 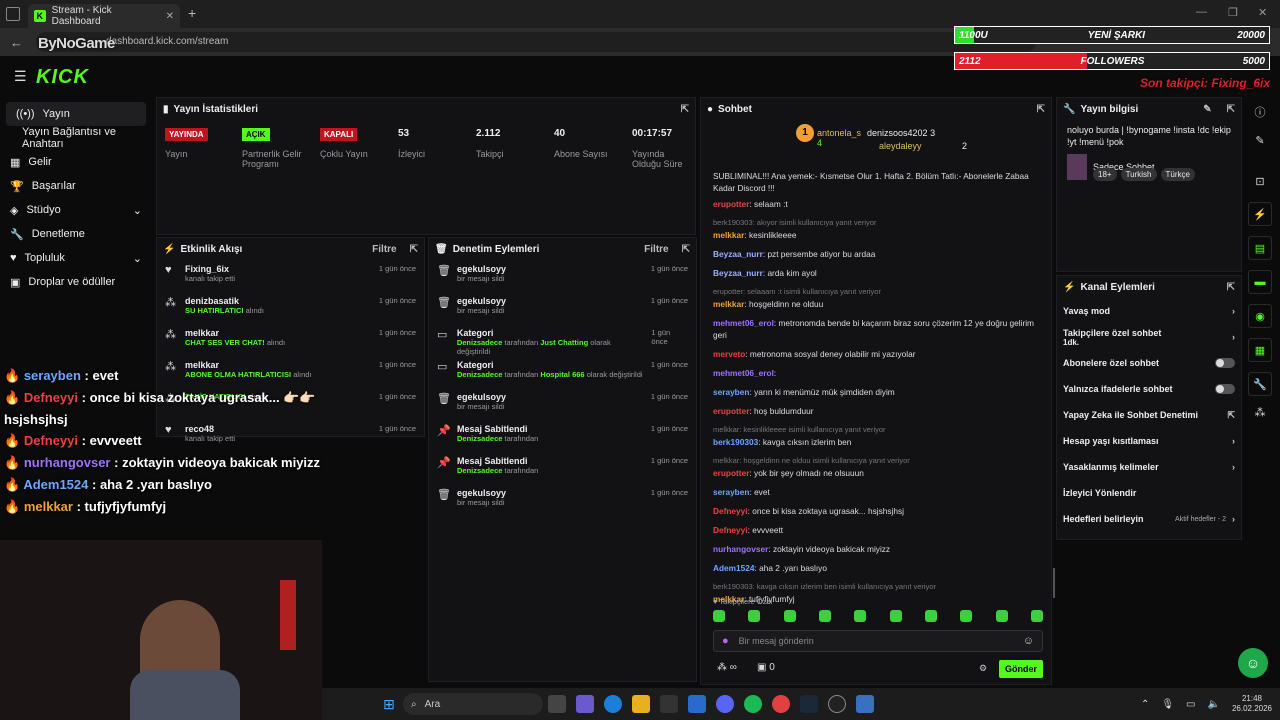 I want to click on sidebar-item-stream: ((•)) Yayın, so click(x=76, y=114).